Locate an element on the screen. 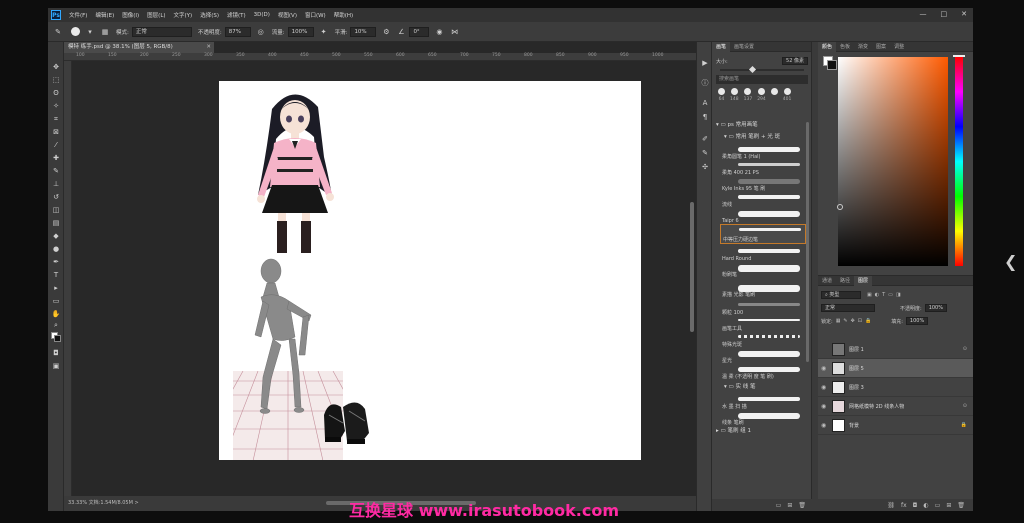  recent-brush-preset is located at coordinates (774, 99).